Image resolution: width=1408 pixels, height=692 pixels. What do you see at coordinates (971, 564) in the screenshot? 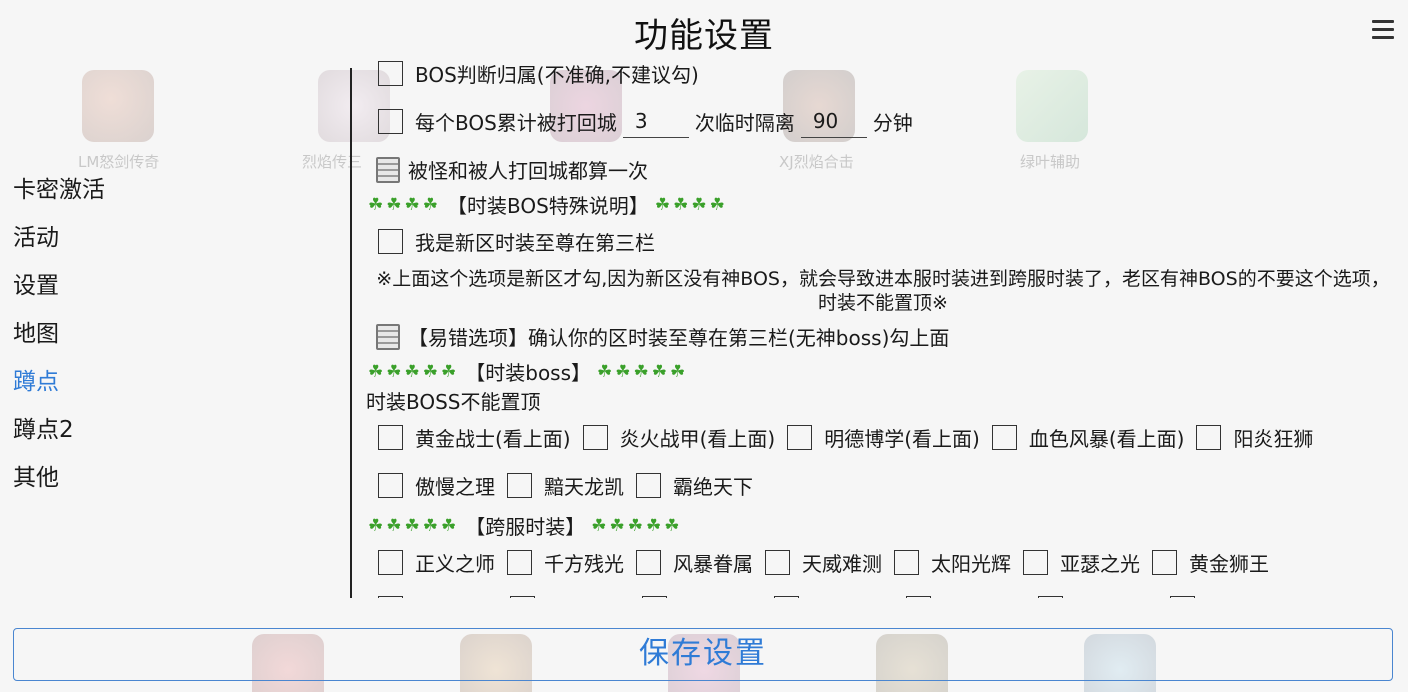
I see `cross-server-label: 太阳光辉` at bounding box center [971, 564].